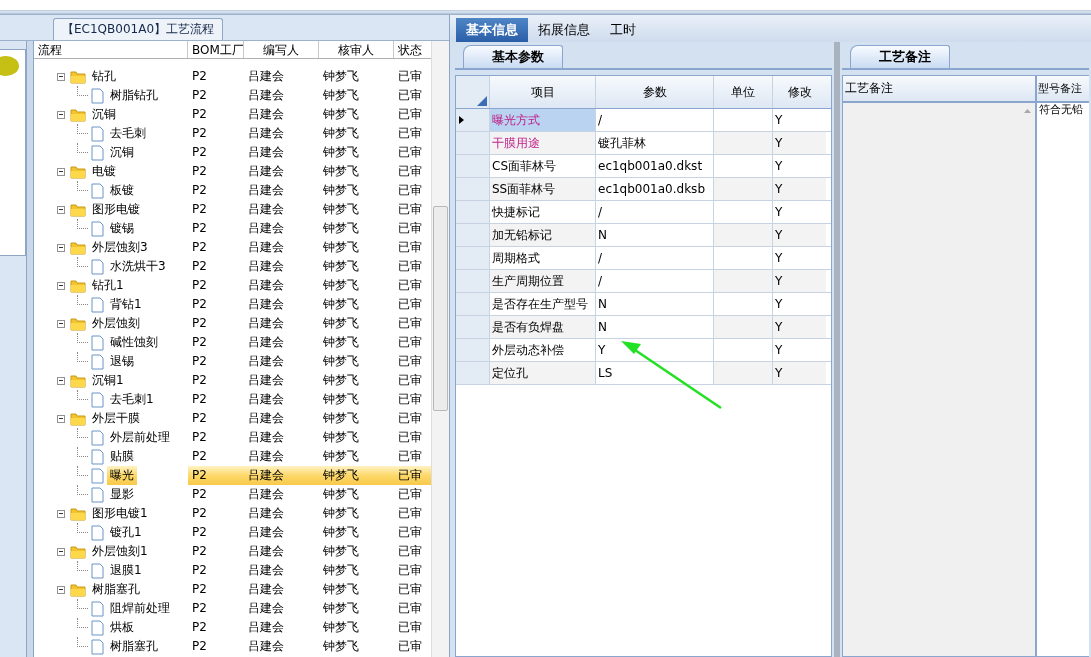  What do you see at coordinates (111, 49) in the screenshot?
I see `column-header: 流程` at bounding box center [111, 49].